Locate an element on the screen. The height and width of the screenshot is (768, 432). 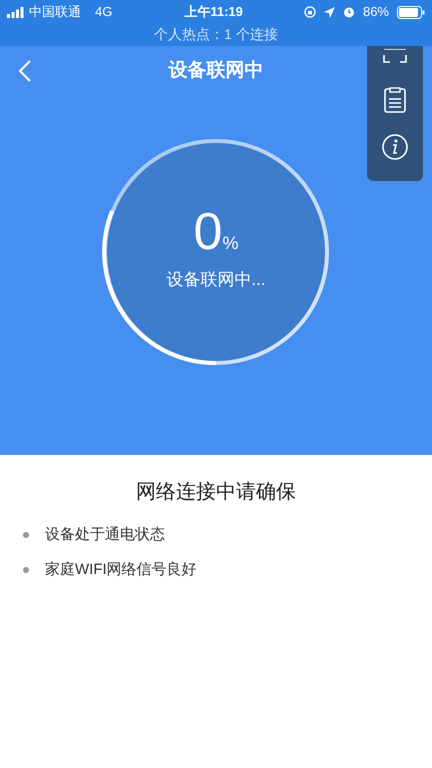
percent-unit: % is located at coordinates (230, 244).